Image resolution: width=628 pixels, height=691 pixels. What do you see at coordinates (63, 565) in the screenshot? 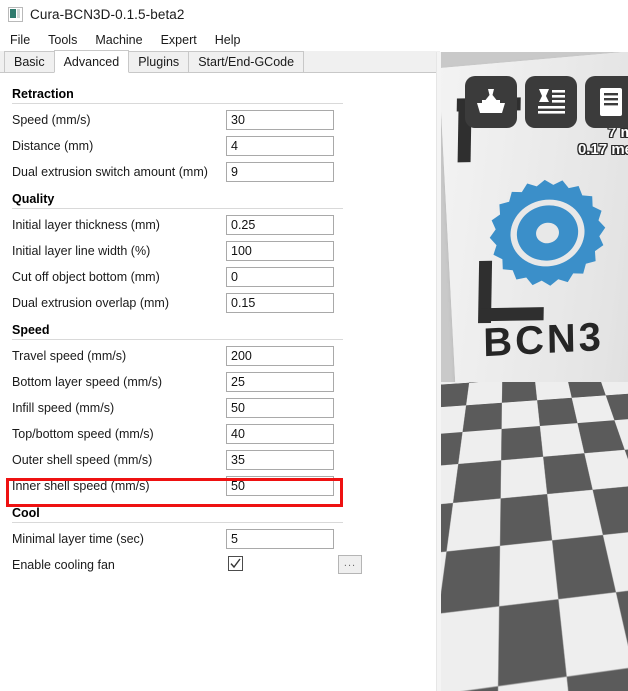
I see `setting-label: Enable cooling fan` at bounding box center [63, 565].